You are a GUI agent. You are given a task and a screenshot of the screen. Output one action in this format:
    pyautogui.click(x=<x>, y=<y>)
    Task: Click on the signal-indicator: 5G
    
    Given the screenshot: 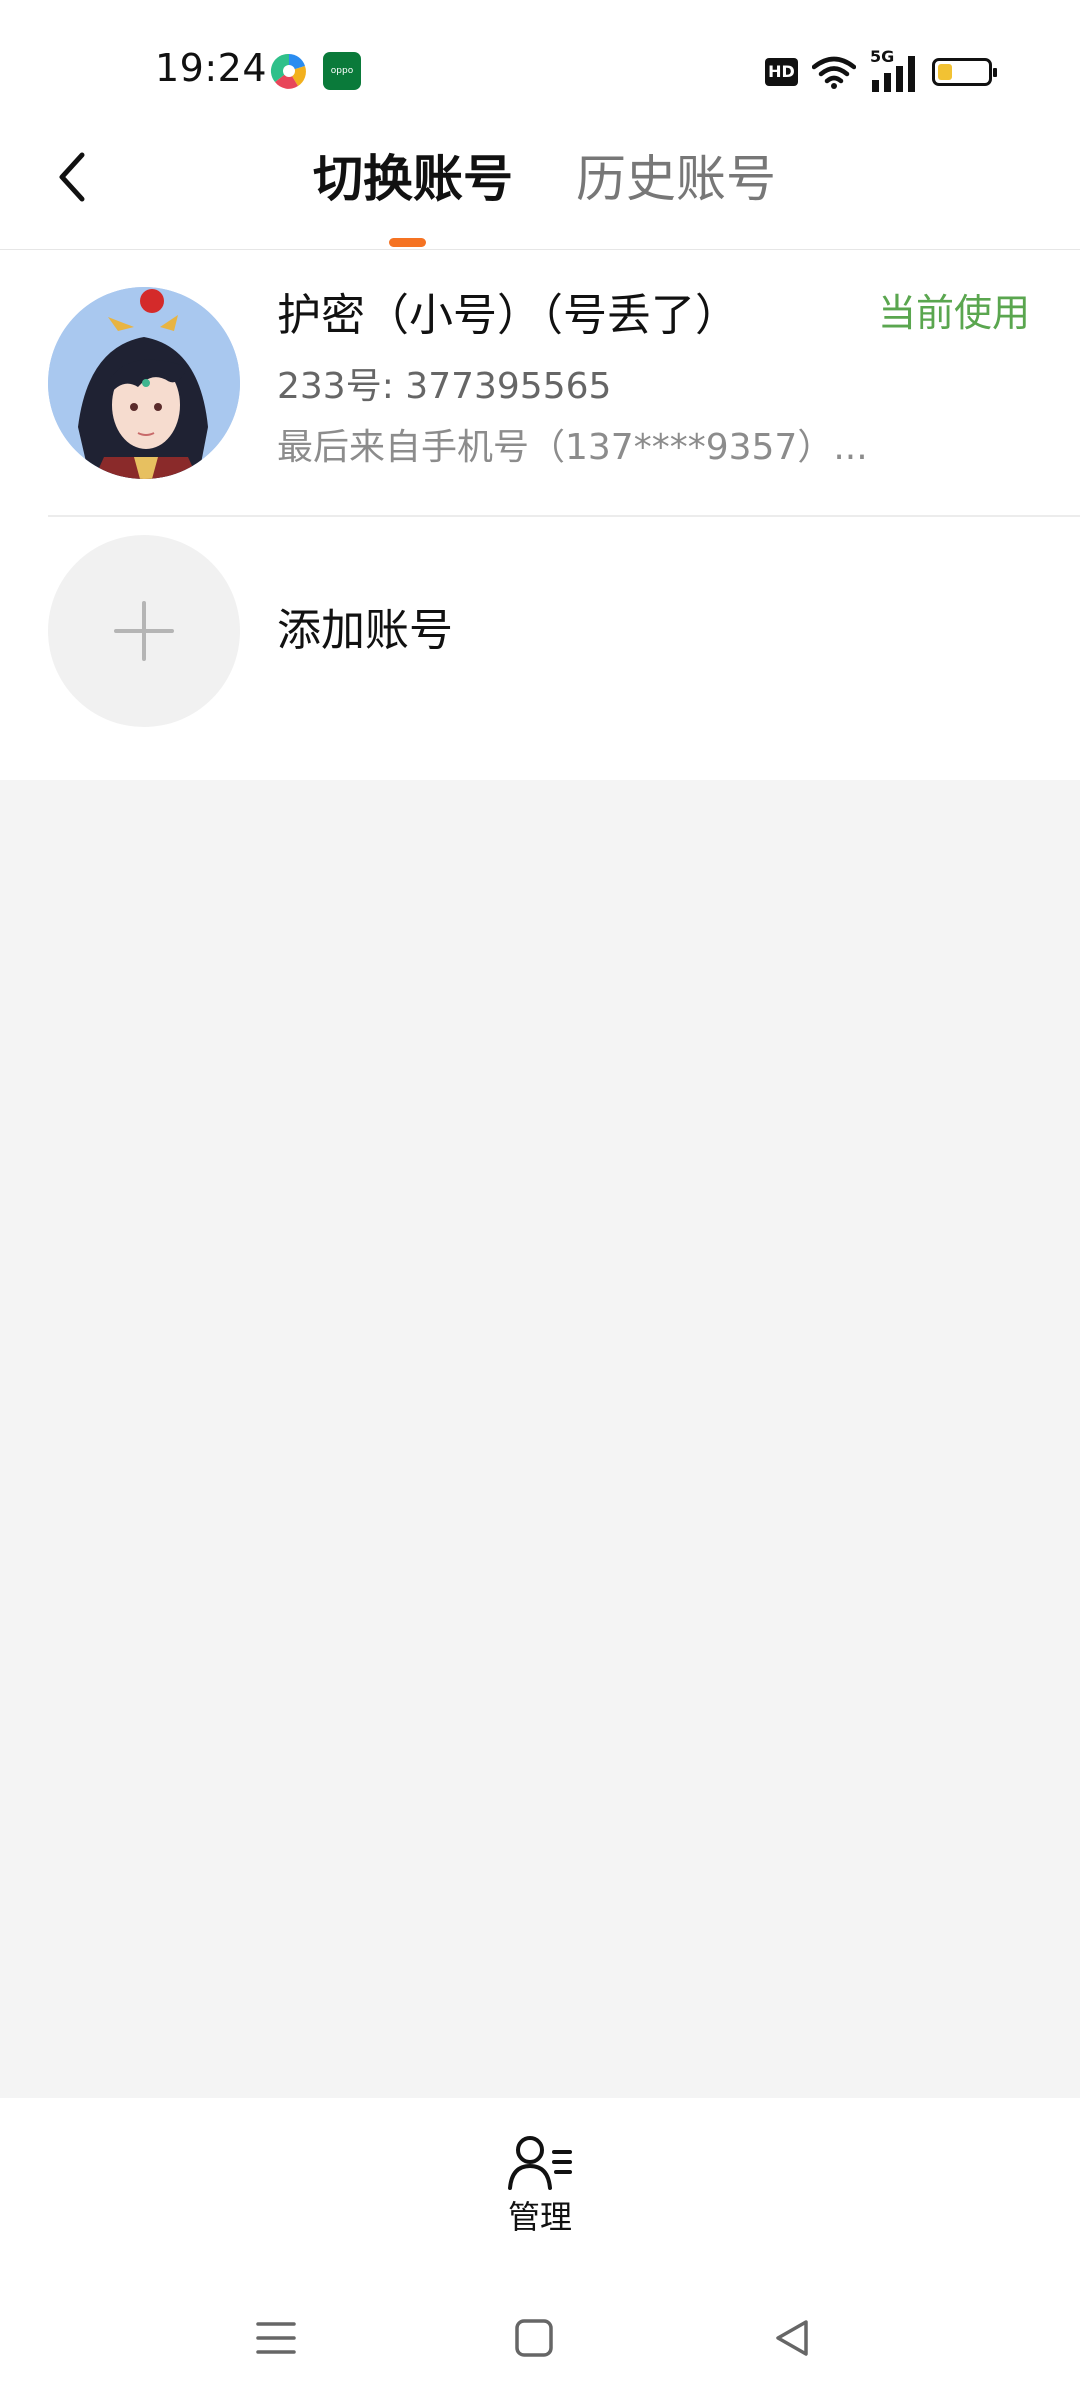 What is the action you would take?
    pyautogui.click(x=894, y=70)
    